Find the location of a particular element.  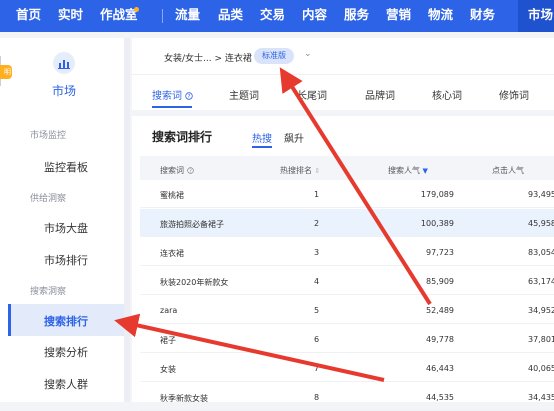

topnav-transaction: 交易 is located at coordinates (272, 16).